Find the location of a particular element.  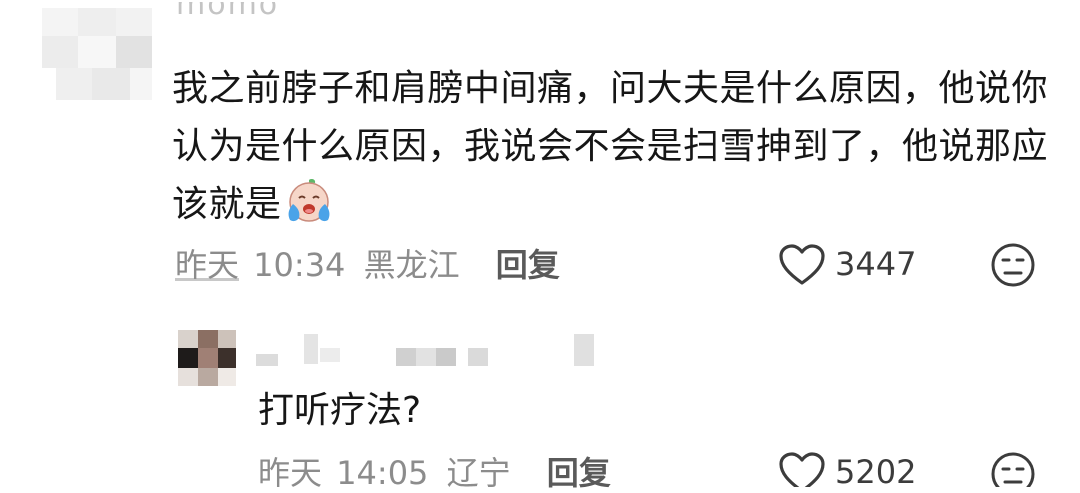

comment-location: 辽宁 is located at coordinates (478, 473).